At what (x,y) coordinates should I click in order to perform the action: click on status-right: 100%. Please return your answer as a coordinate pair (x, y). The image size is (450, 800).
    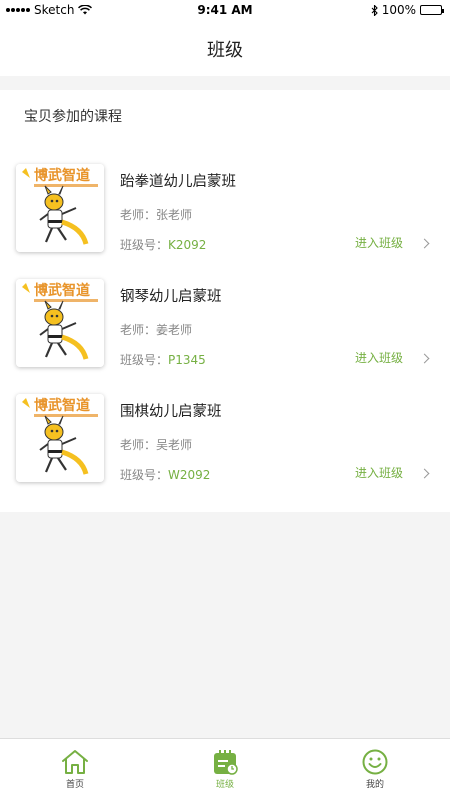
    Looking at the image, I should click on (407, 10).